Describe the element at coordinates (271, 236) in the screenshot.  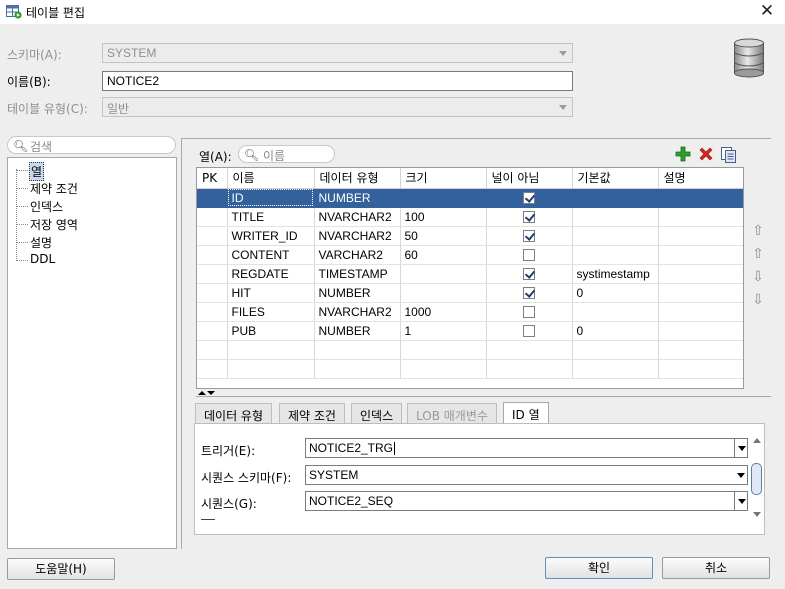
I see `name-cell: WRITER_ID` at that location.